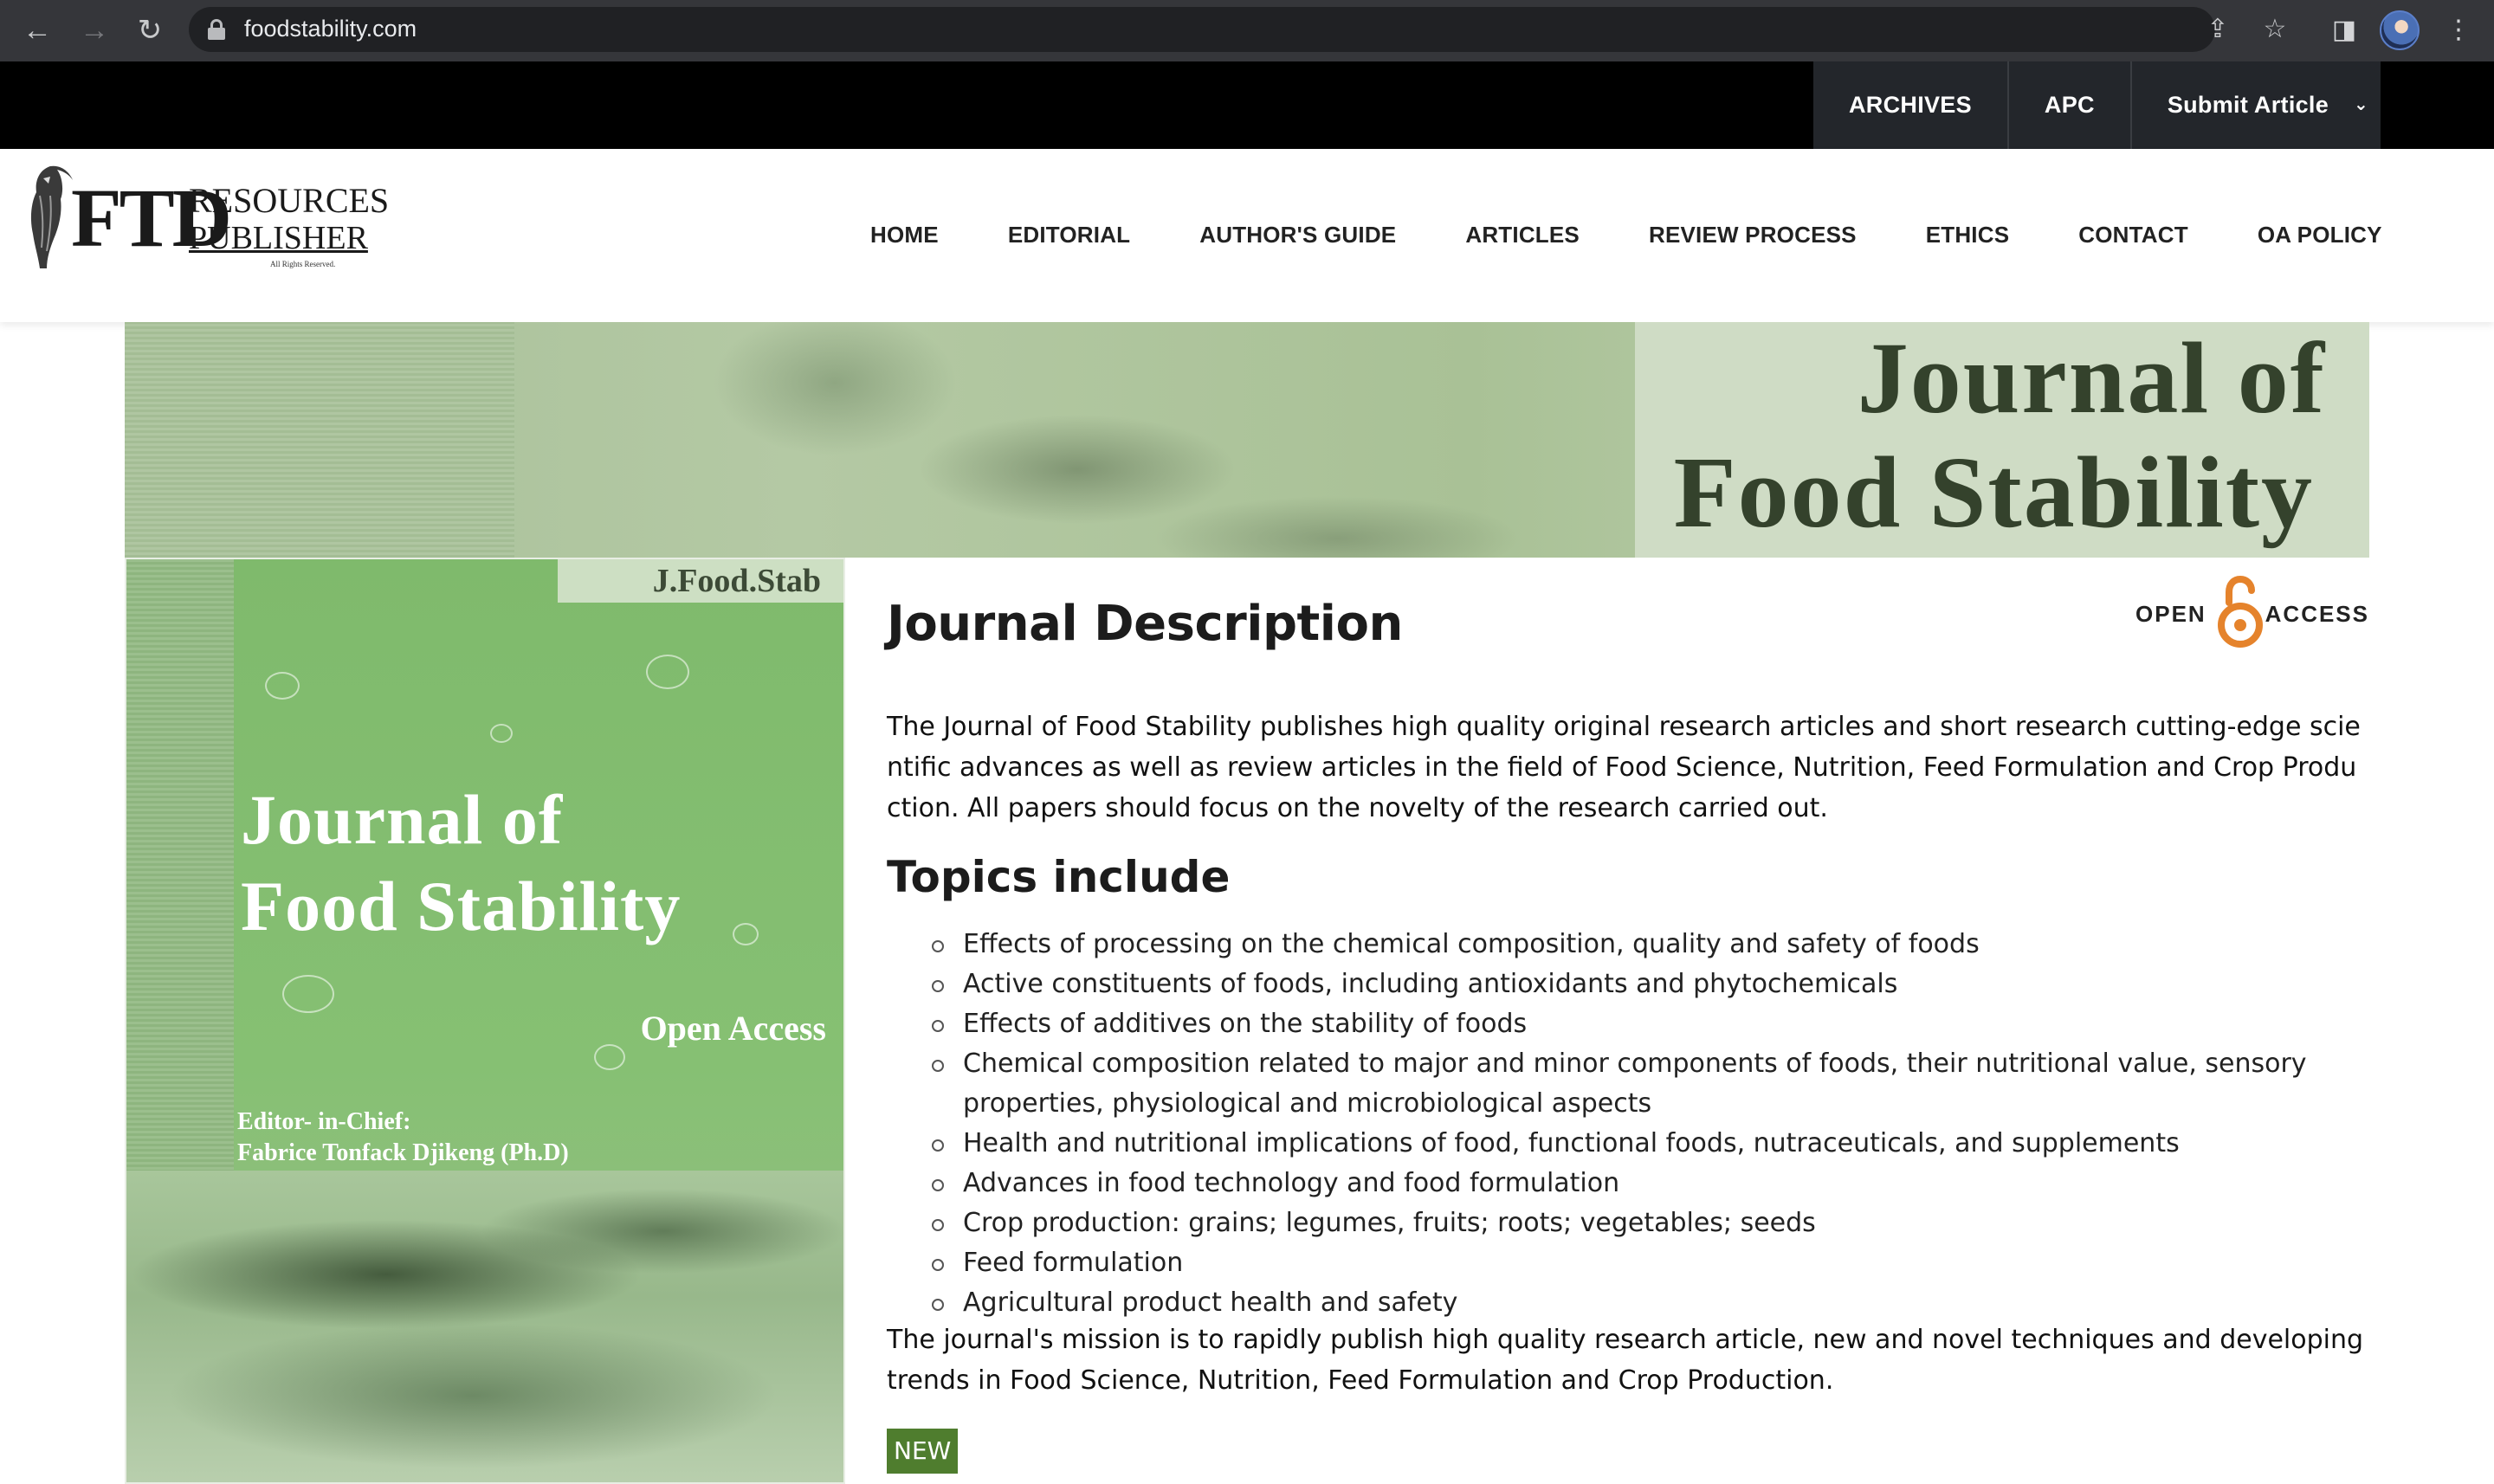  What do you see at coordinates (733, 1028) in the screenshot?
I see `cover-open-access: Open Access` at bounding box center [733, 1028].